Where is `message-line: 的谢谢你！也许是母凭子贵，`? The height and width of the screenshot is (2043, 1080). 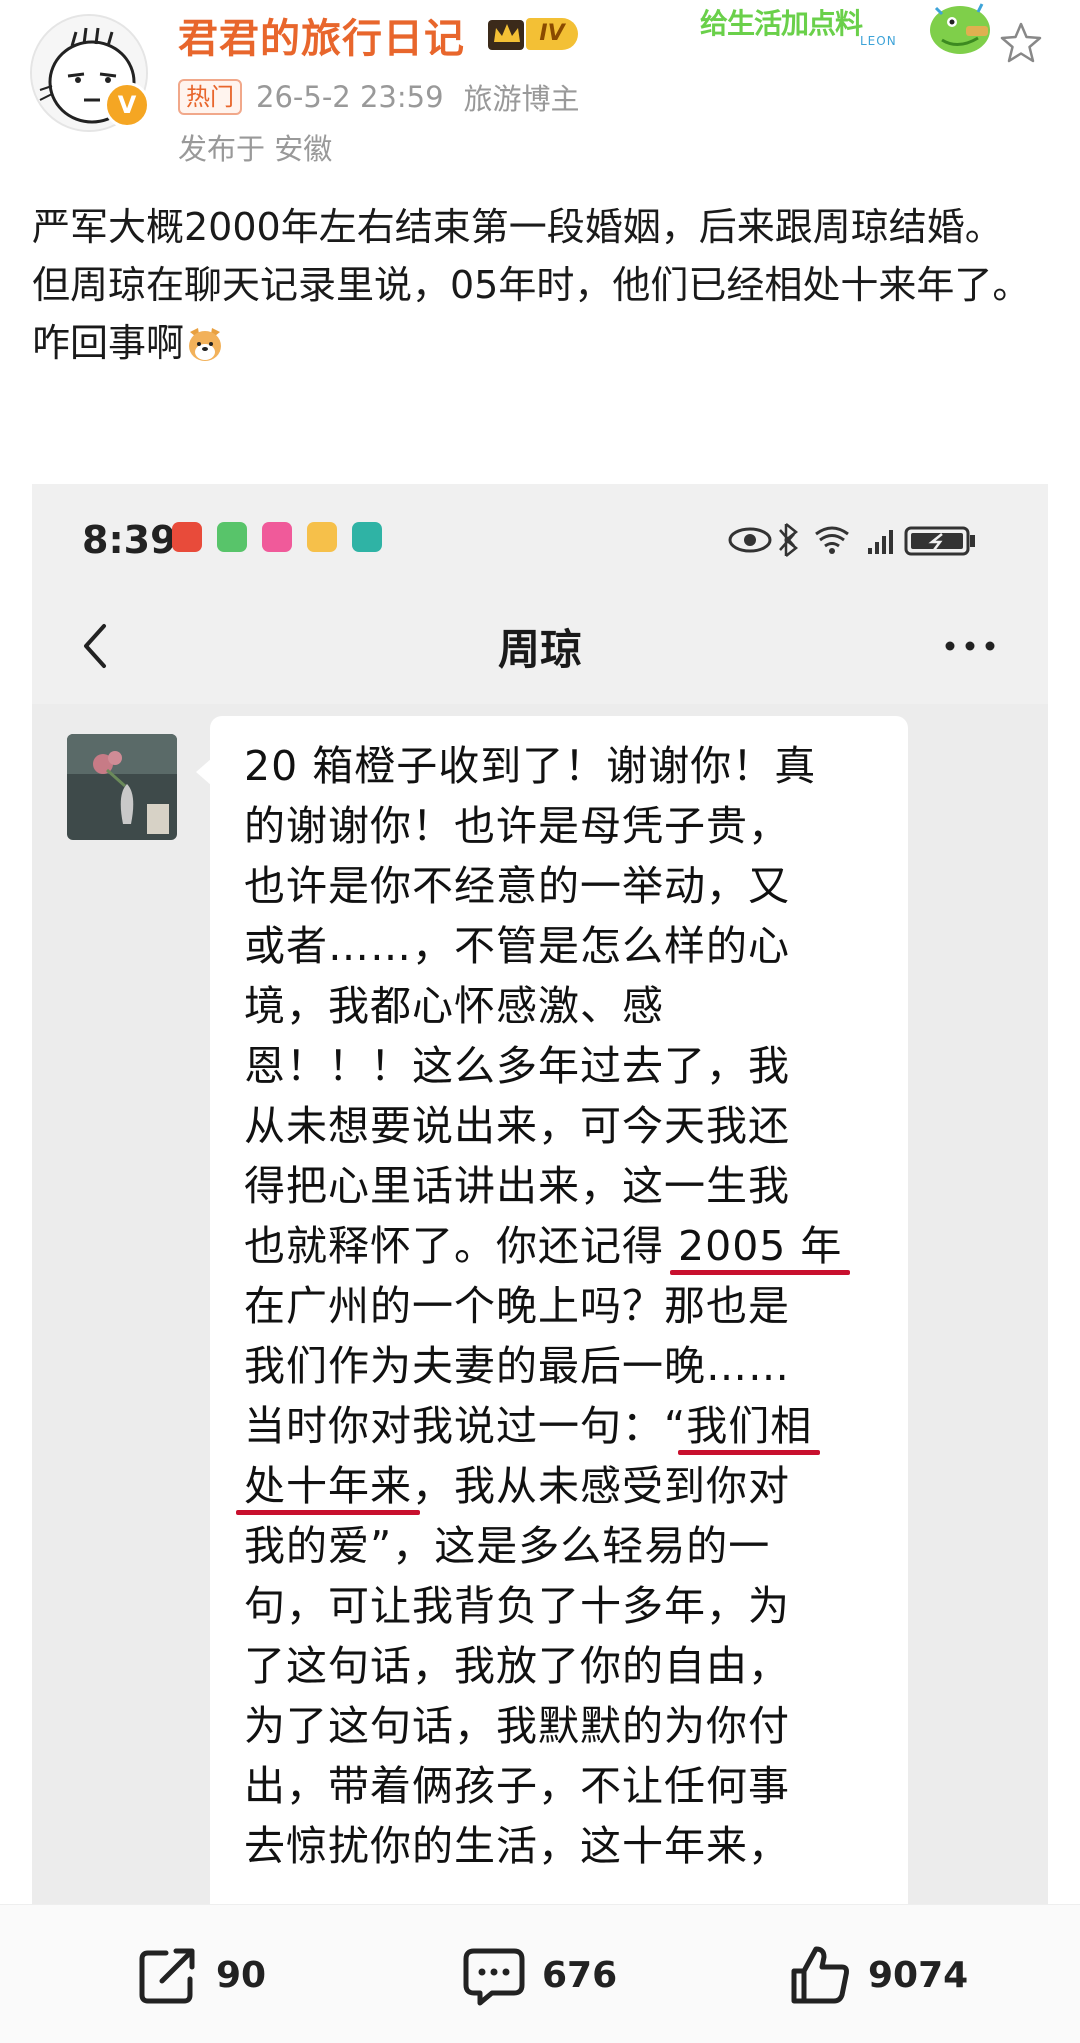
message-line: 的谢谢你！也许是母凭子贵， is located at coordinates (517, 826).